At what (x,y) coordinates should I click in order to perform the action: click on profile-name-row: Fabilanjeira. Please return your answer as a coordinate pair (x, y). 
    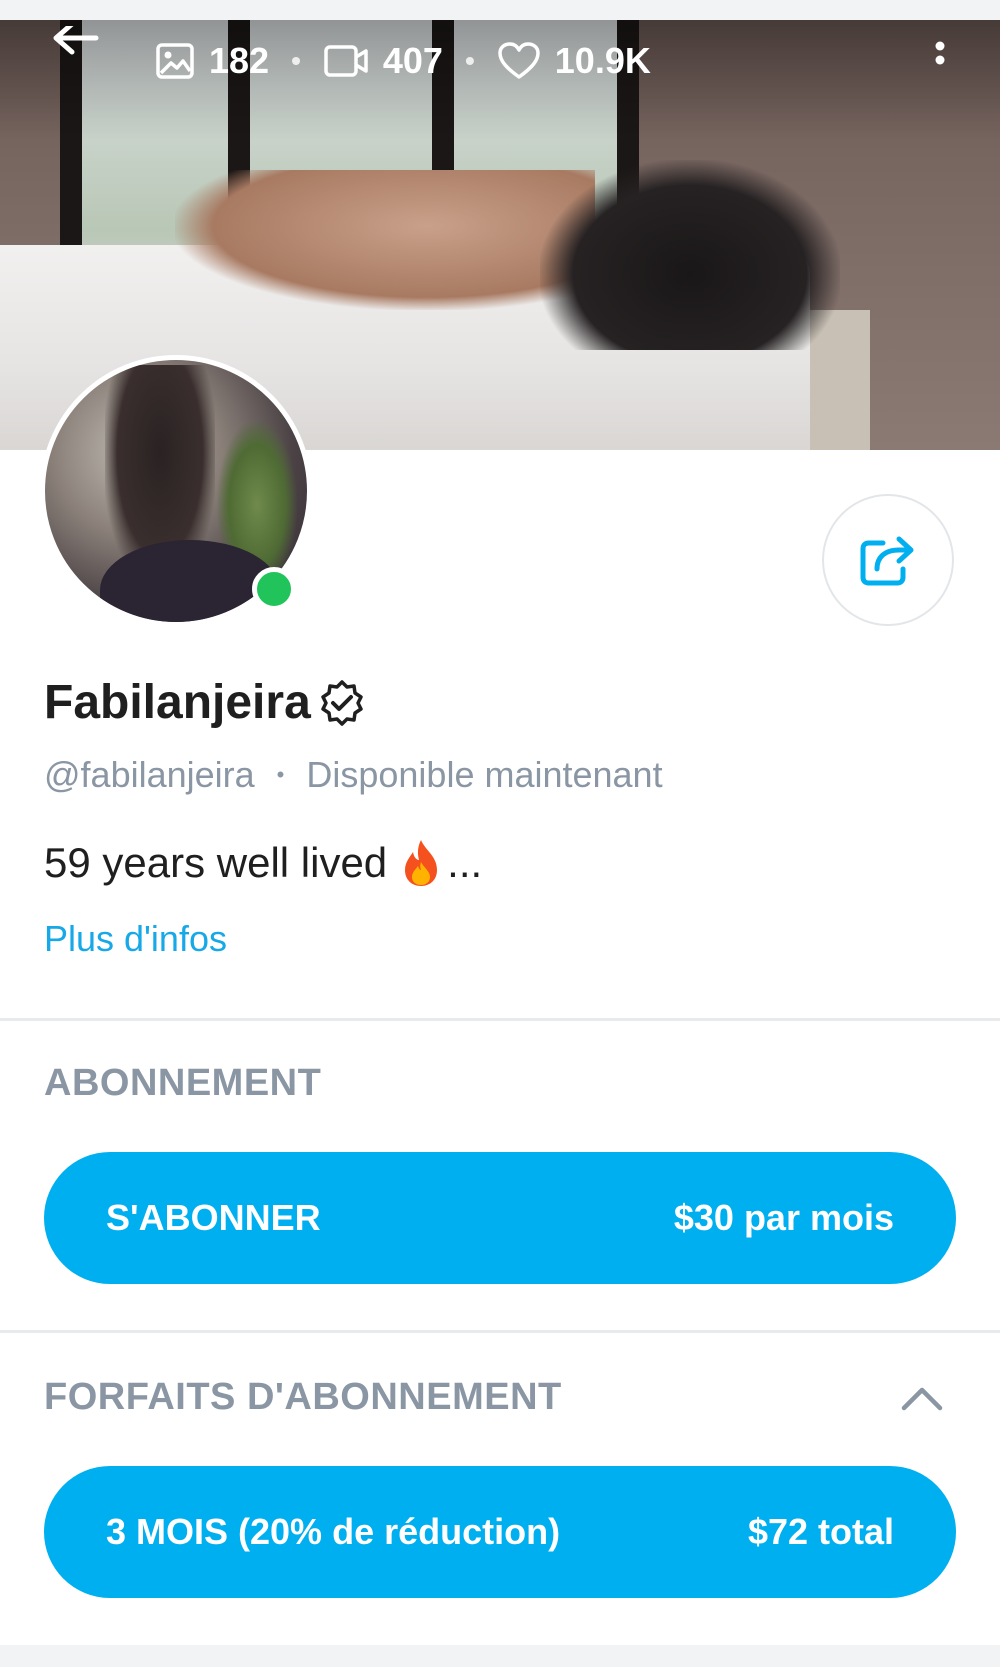
    Looking at the image, I should click on (205, 702).